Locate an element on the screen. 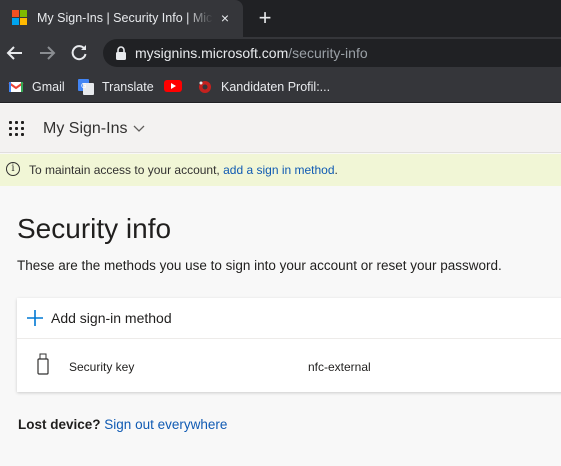  new-tab-icon: + is located at coordinates (265, 18).